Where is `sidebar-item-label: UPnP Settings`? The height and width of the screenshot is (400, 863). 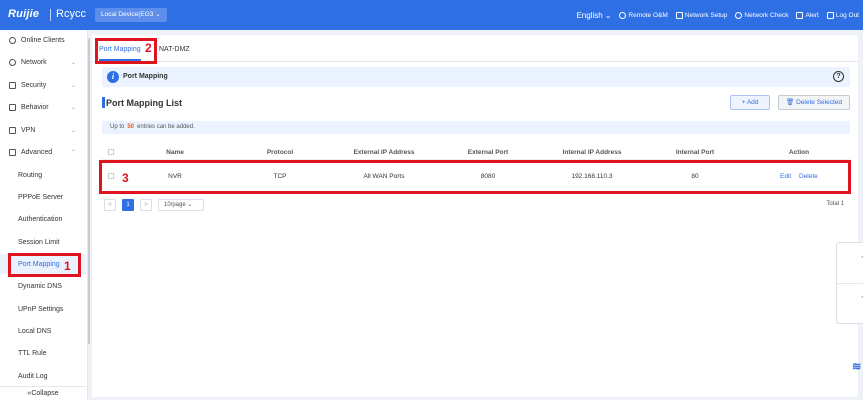 sidebar-item-label: UPnP Settings is located at coordinates (41, 309).